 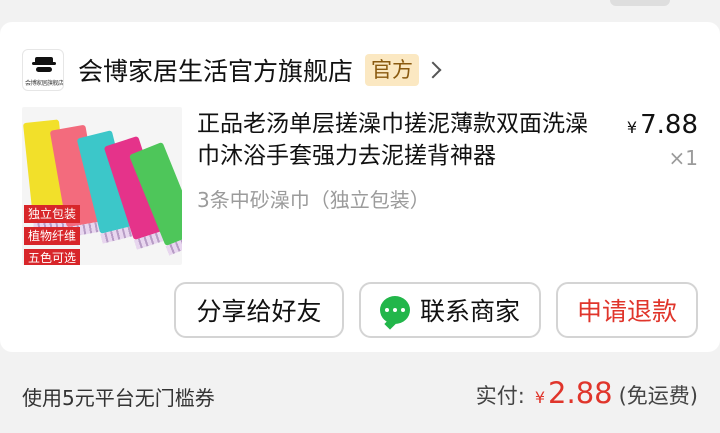 What do you see at coordinates (397, 140) in the screenshot?
I see `product-title: 正品老汤单层搓澡巾搓泥薄款双面洗澡巾沐浴手套强力去泥搓背神器` at bounding box center [397, 140].